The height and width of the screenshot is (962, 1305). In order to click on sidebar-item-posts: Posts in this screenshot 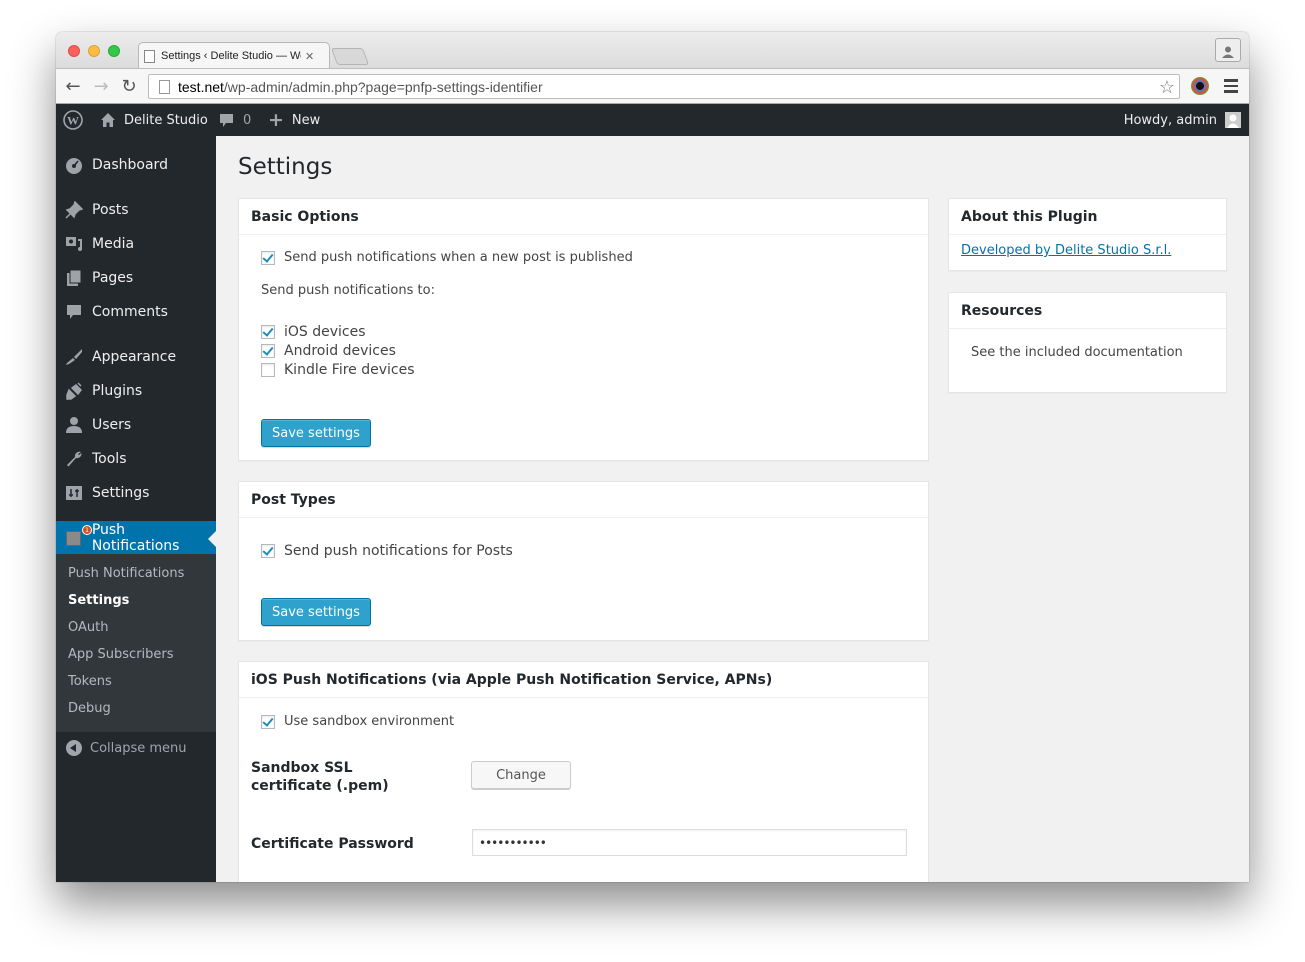, I will do `click(136, 210)`.